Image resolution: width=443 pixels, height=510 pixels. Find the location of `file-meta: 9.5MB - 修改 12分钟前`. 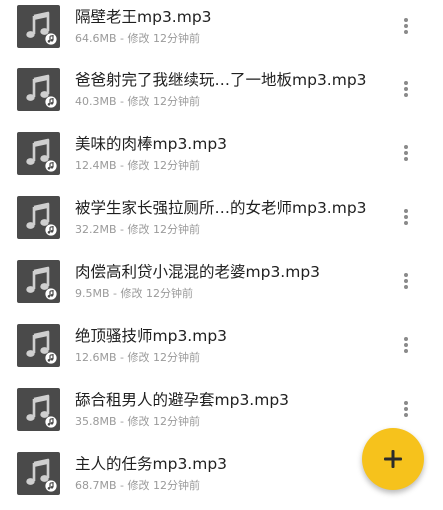

file-meta: 9.5MB - 修改 12分钟前 is located at coordinates (134, 294).